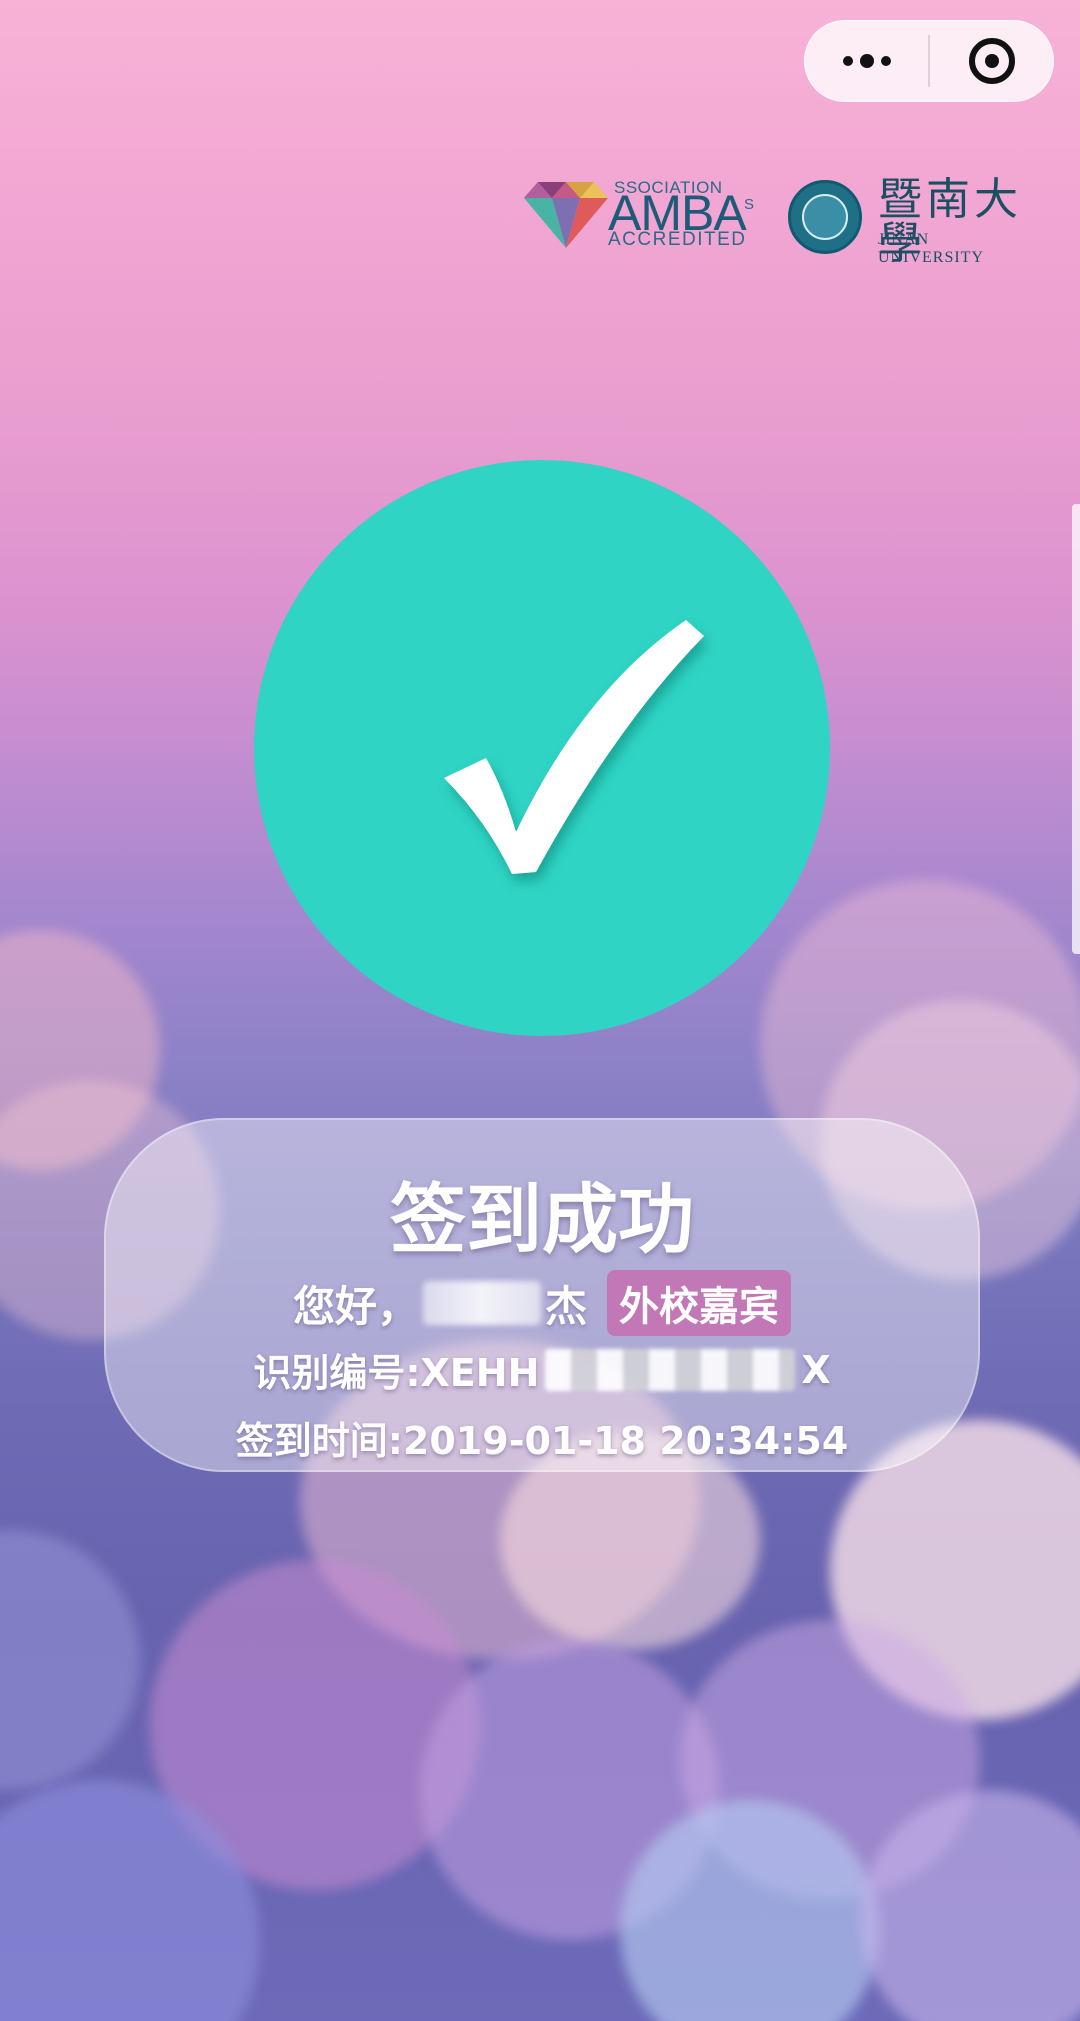 The width and height of the screenshot is (1080, 2021). I want to click on close-button, so click(991, 61).